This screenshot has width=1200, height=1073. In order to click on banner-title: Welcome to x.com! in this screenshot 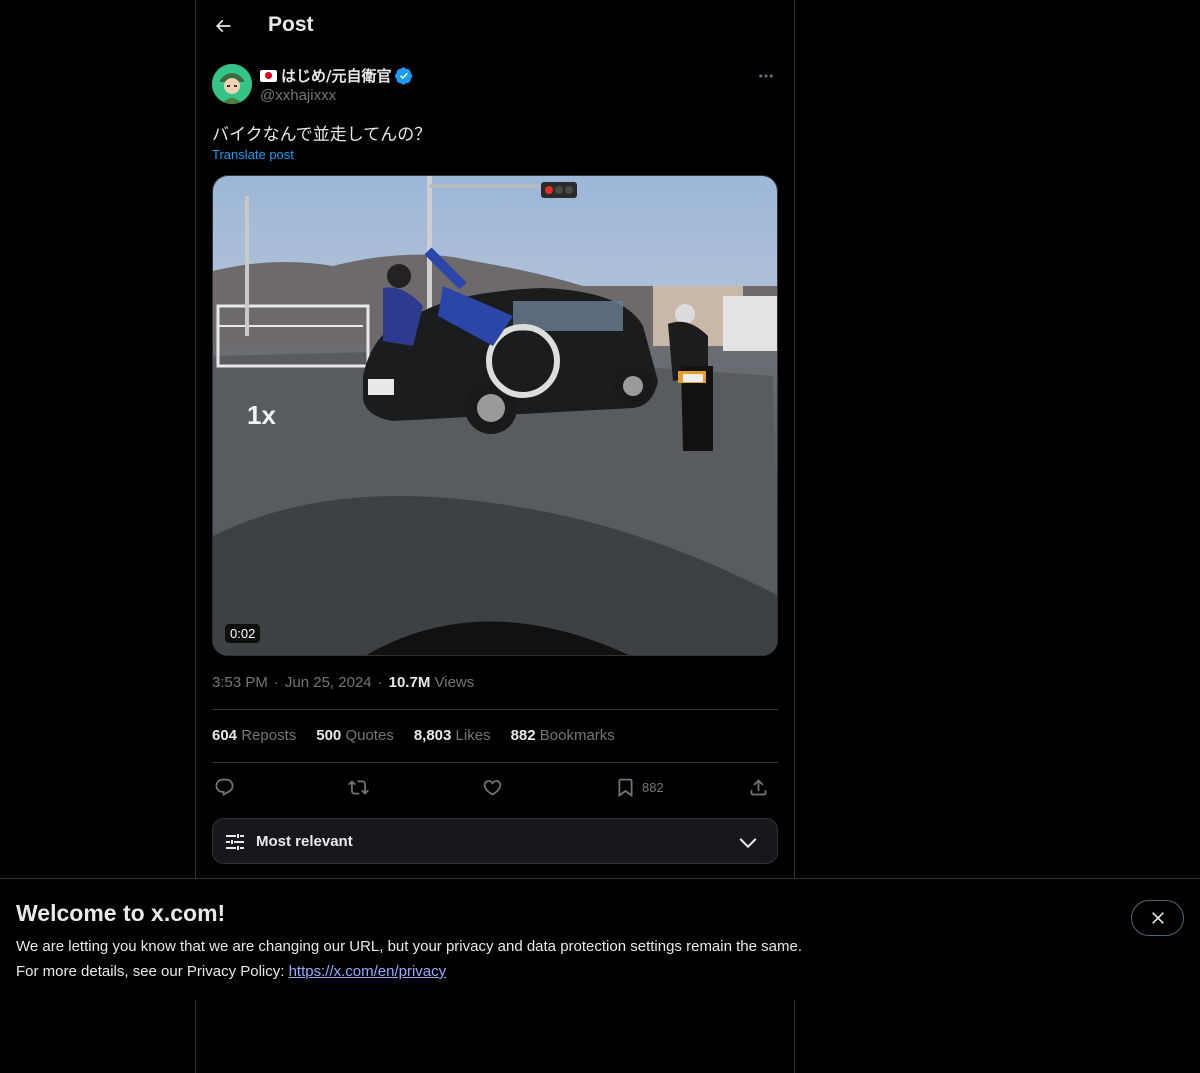, I will do `click(121, 913)`.